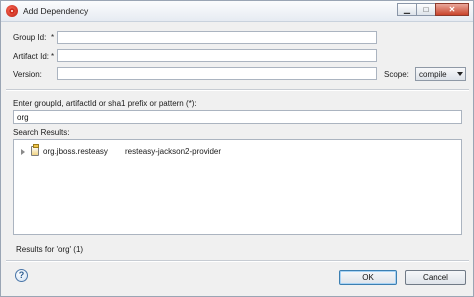  What do you see at coordinates (237, 261) in the screenshot?
I see `footer-separator` at bounding box center [237, 261].